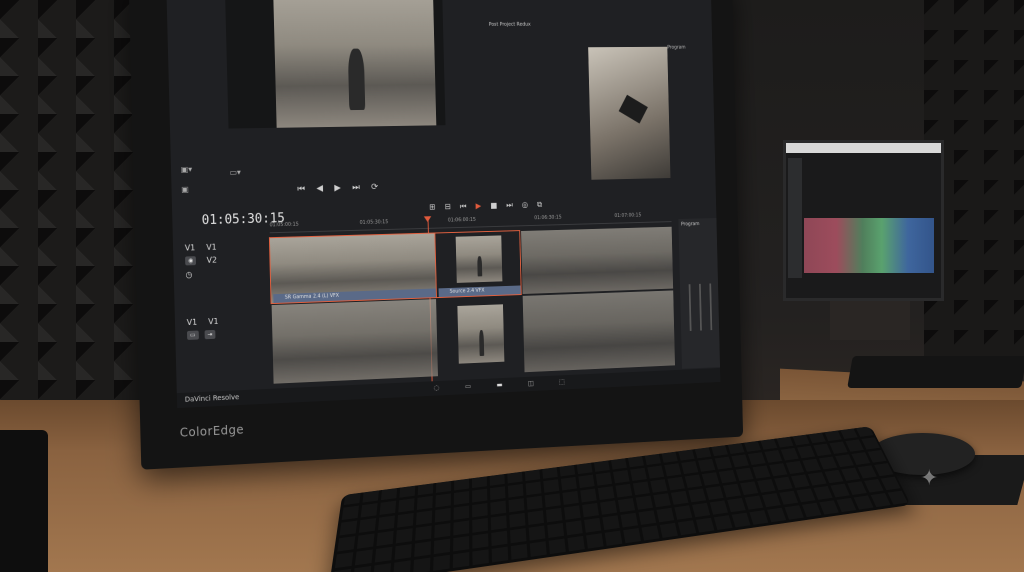 Image resolution: width=1024 pixels, height=572 pixels. Describe the element at coordinates (525, 205) in the screenshot. I see `snap-icon: ◎` at that location.